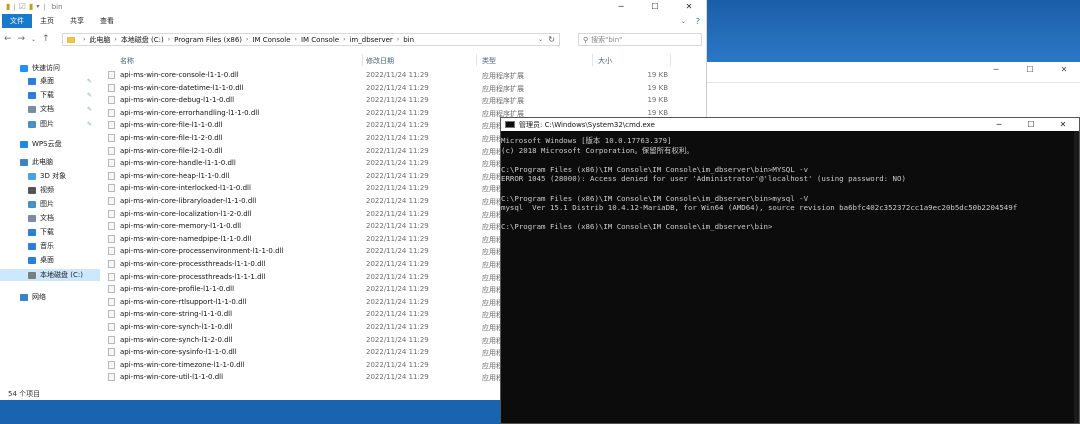 Image resolution: width=1080 pixels, height=424 pixels. Describe the element at coordinates (50, 162) in the screenshot. I see `sidebar-item: 此电脑` at that location.